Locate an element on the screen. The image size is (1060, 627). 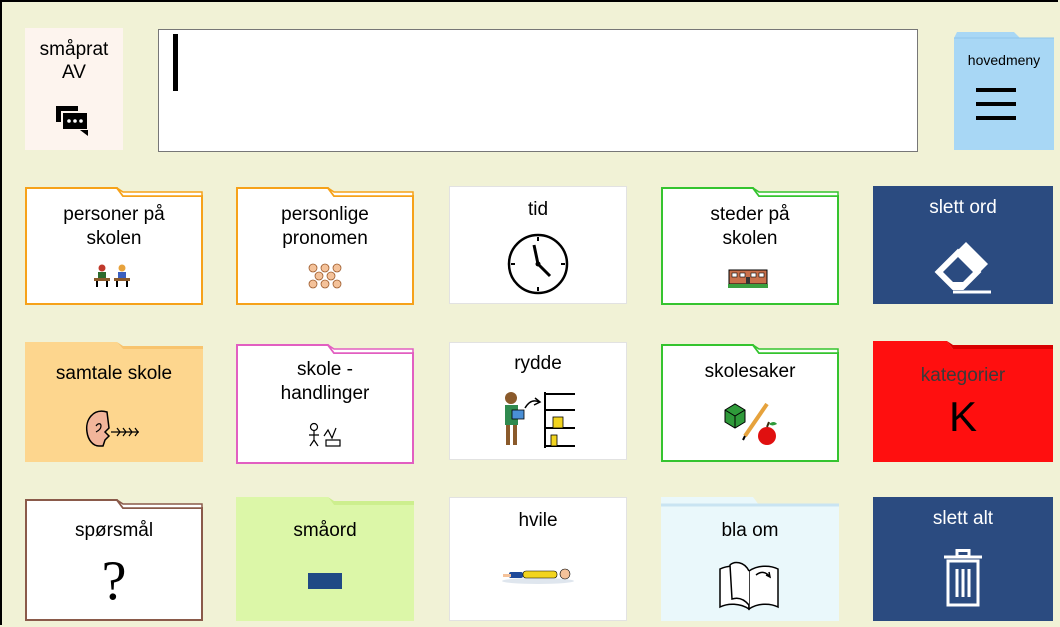
tile-label: skole - handlinger is located at coordinates (325, 381).